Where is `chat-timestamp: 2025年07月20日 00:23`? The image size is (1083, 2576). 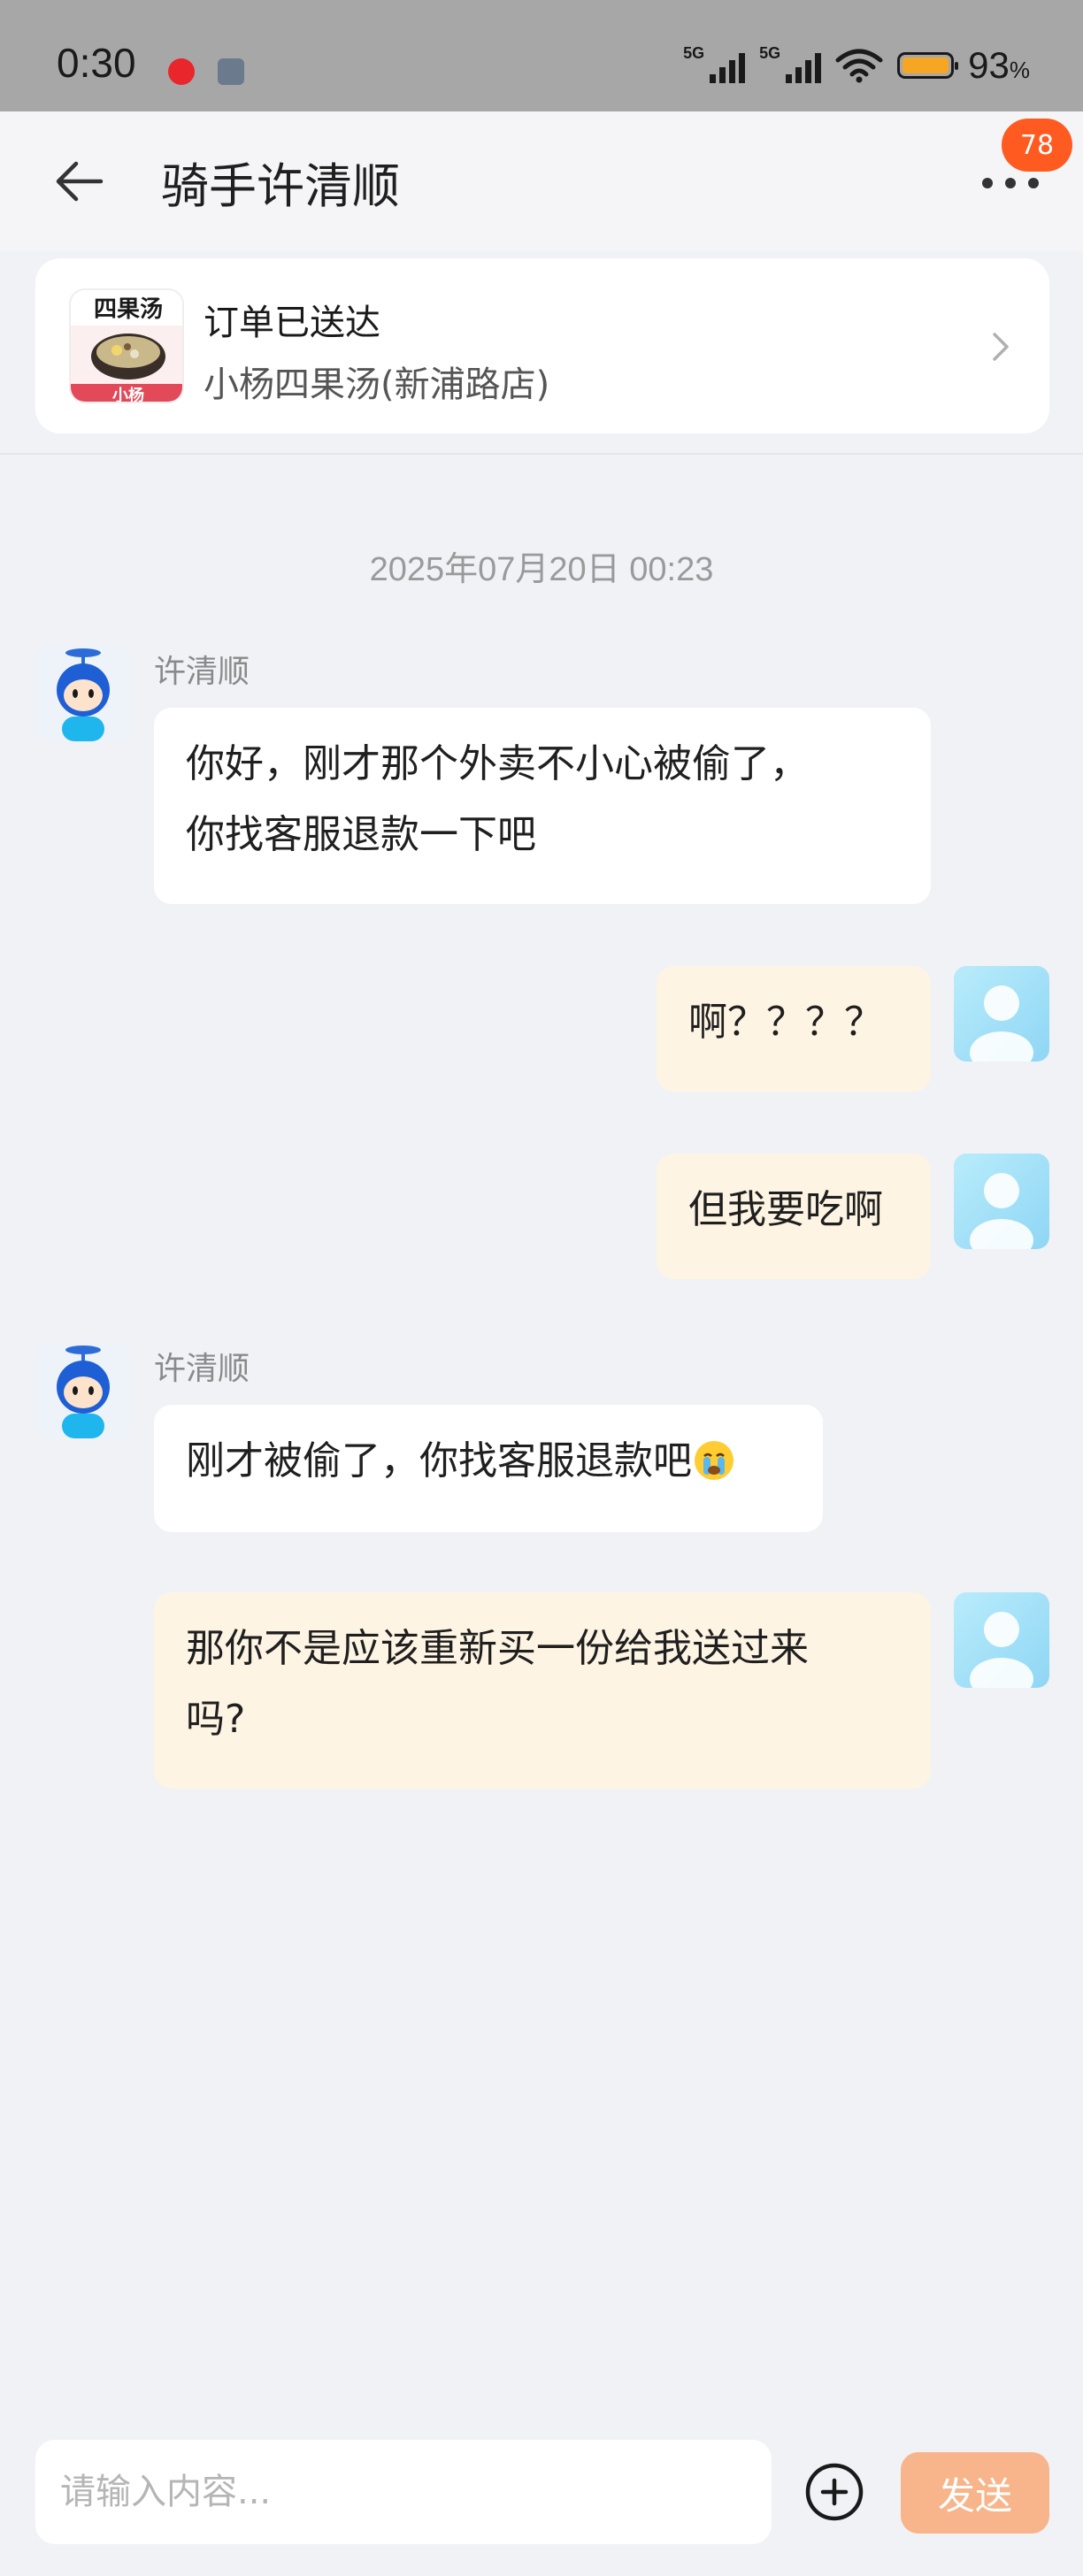
chat-timestamp: 2025年07月20日 00:23 is located at coordinates (541, 569).